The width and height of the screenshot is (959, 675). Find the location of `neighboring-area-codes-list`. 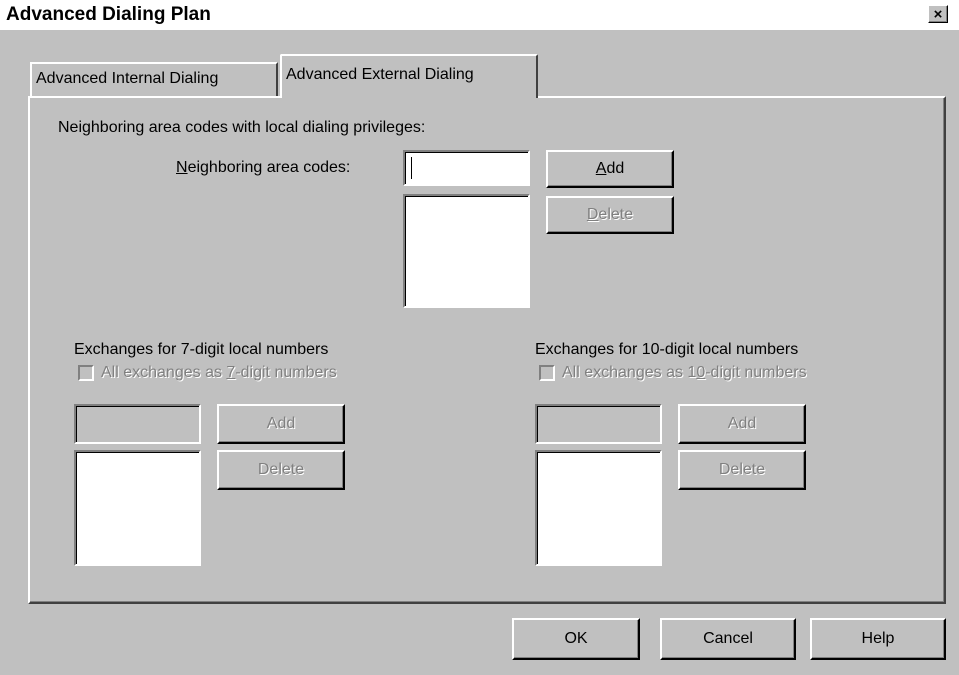

neighboring-area-codes-list is located at coordinates (466, 251).